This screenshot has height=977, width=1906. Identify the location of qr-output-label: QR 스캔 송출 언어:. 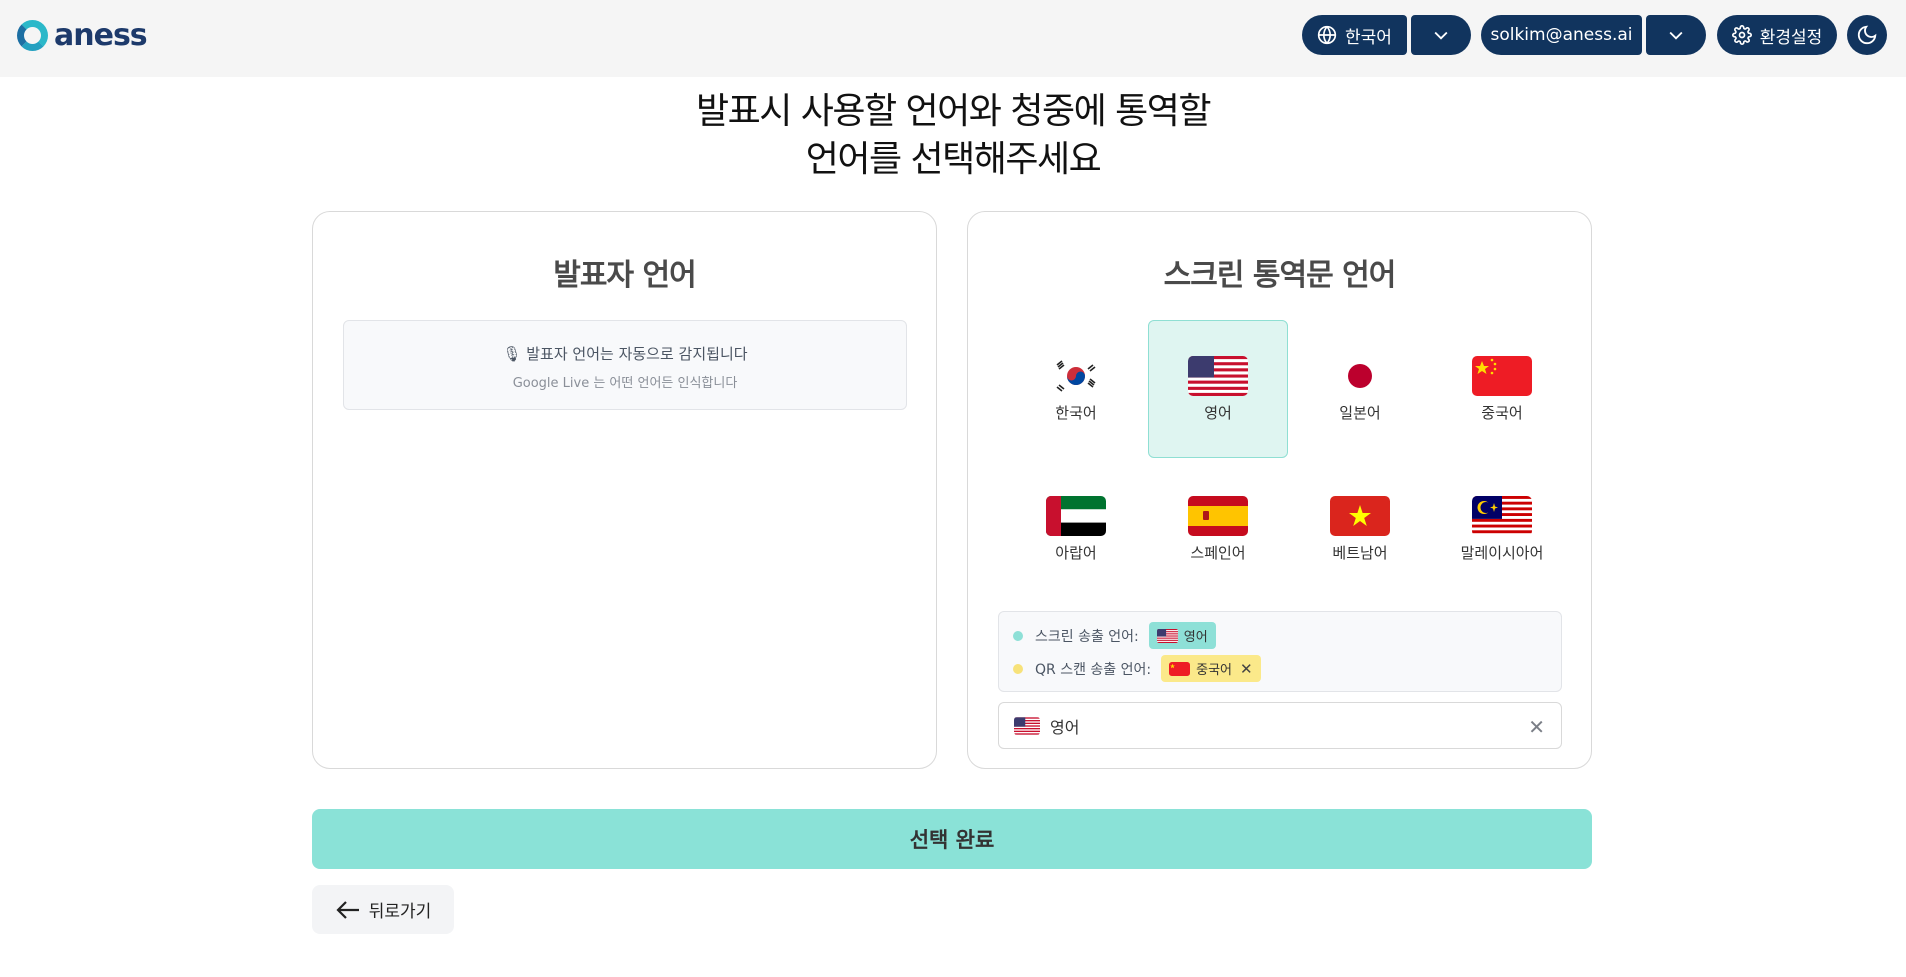
(1093, 669).